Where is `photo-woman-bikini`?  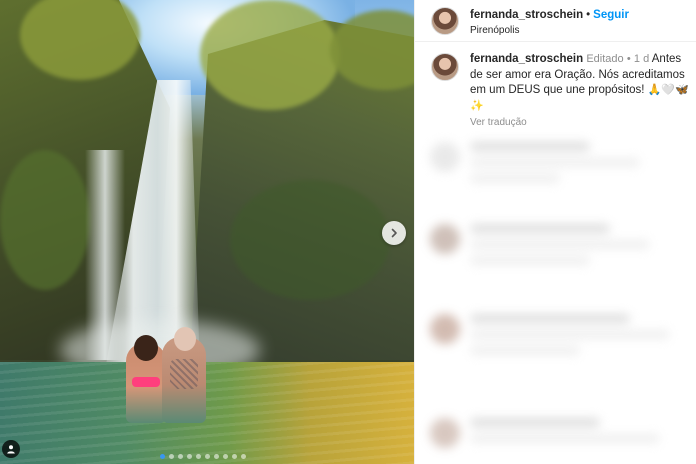
photo-woman-bikini is located at coordinates (146, 382).